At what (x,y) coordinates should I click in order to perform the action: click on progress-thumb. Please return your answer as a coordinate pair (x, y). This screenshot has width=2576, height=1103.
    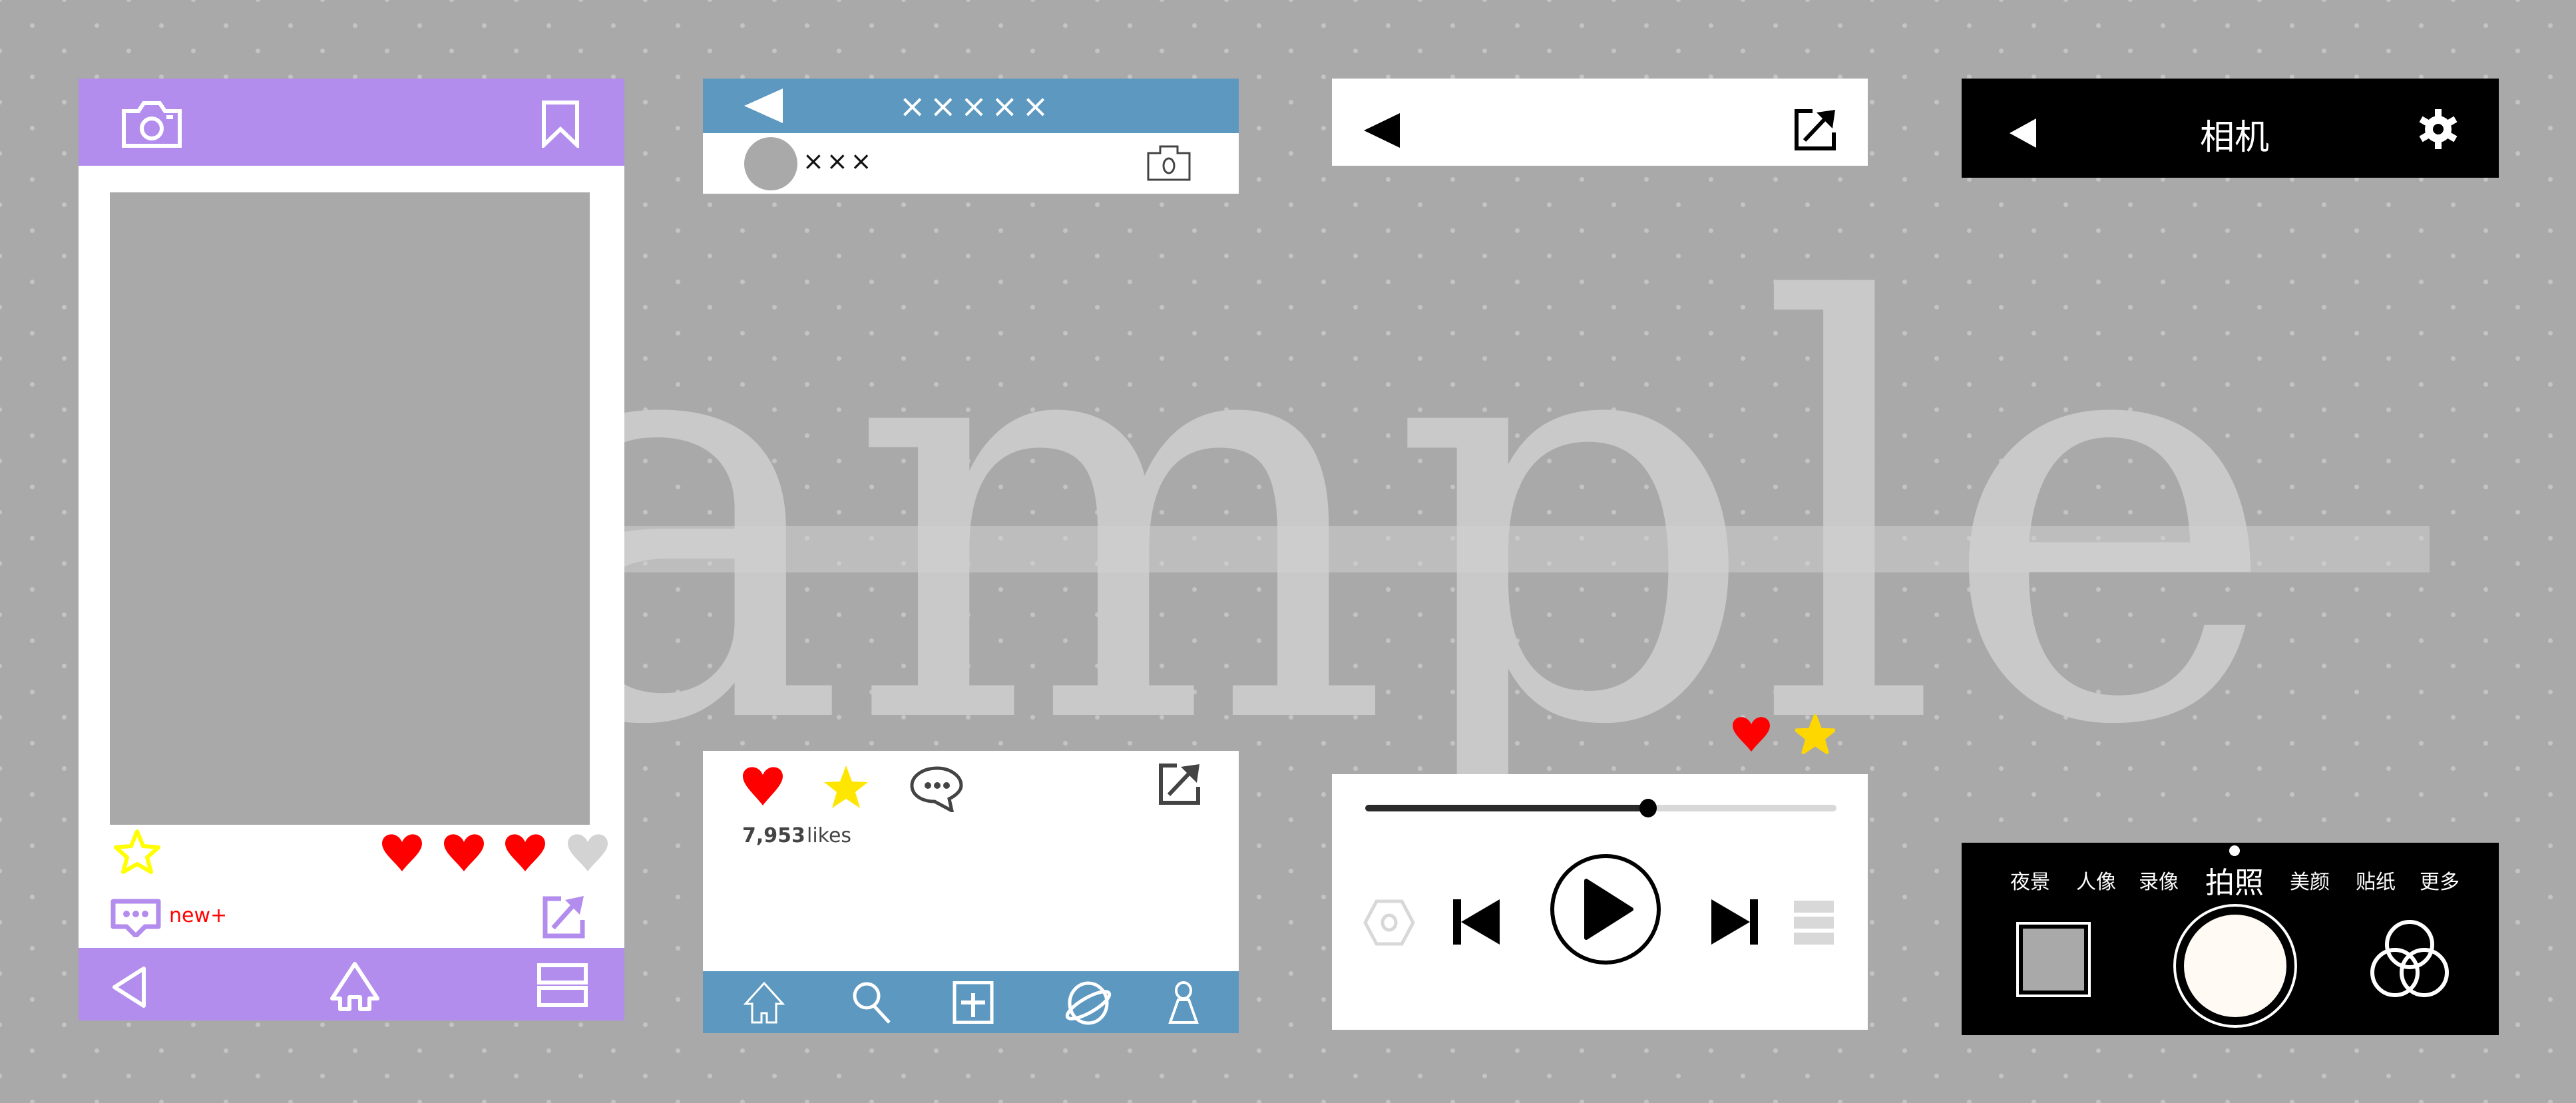
    Looking at the image, I should click on (1648, 808).